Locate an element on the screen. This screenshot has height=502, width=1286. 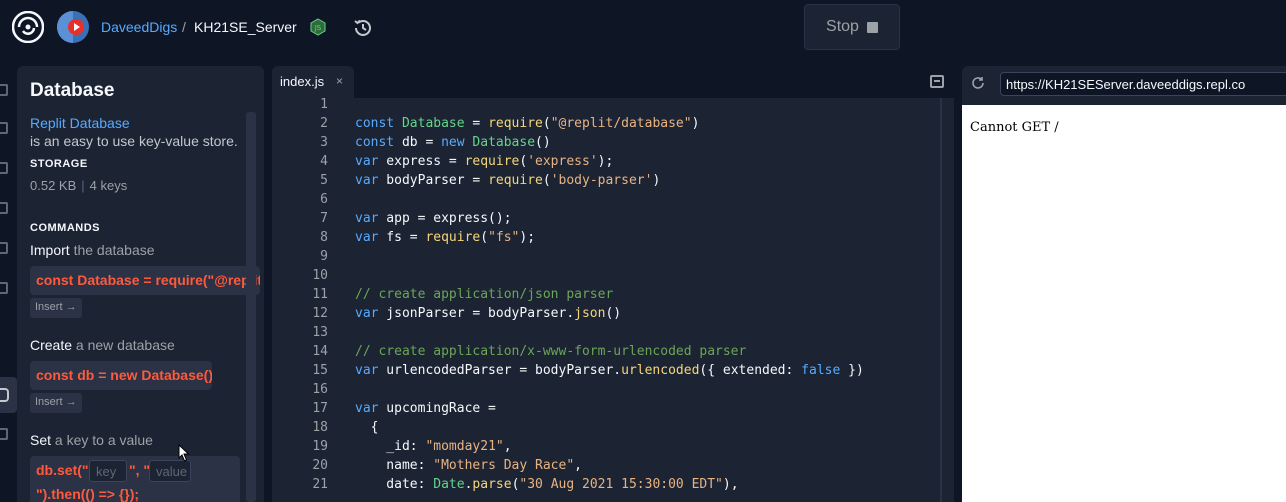
create-code-snippet: const db = new Database() is located at coordinates (121, 375).